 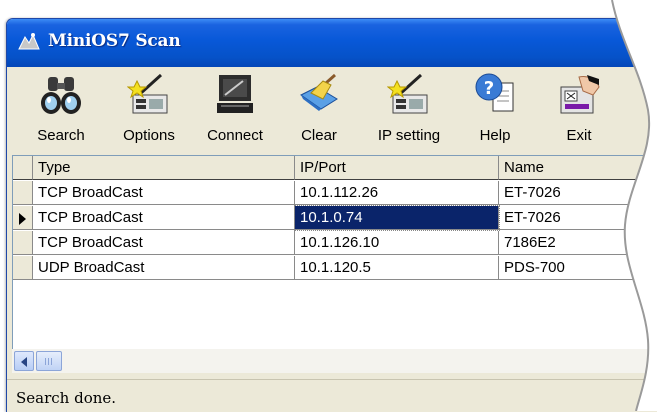 I want to click on torn-edge-decoration, so click(x=634, y=205).